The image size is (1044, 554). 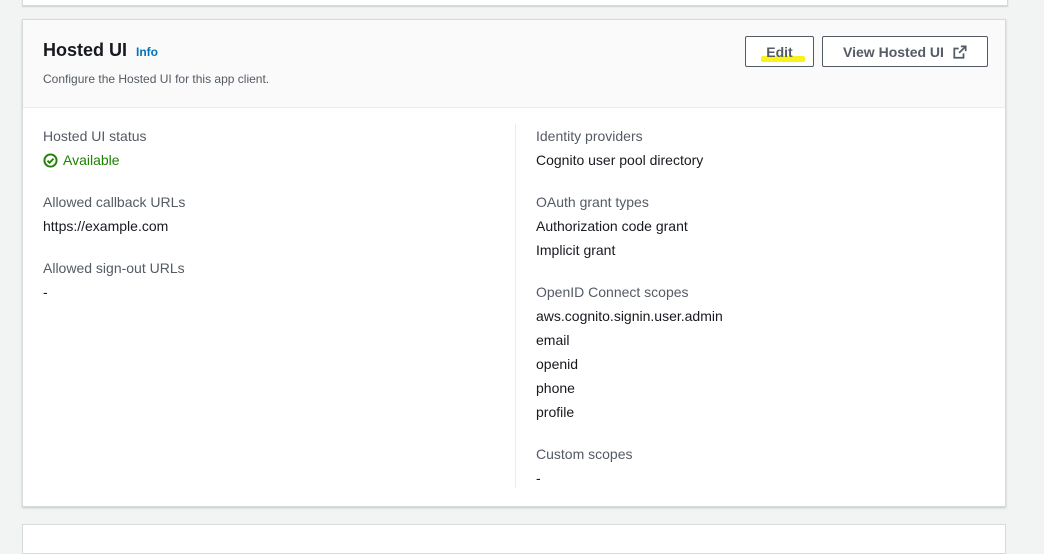 I want to click on oidc-scope-value: openid, so click(x=557, y=364).